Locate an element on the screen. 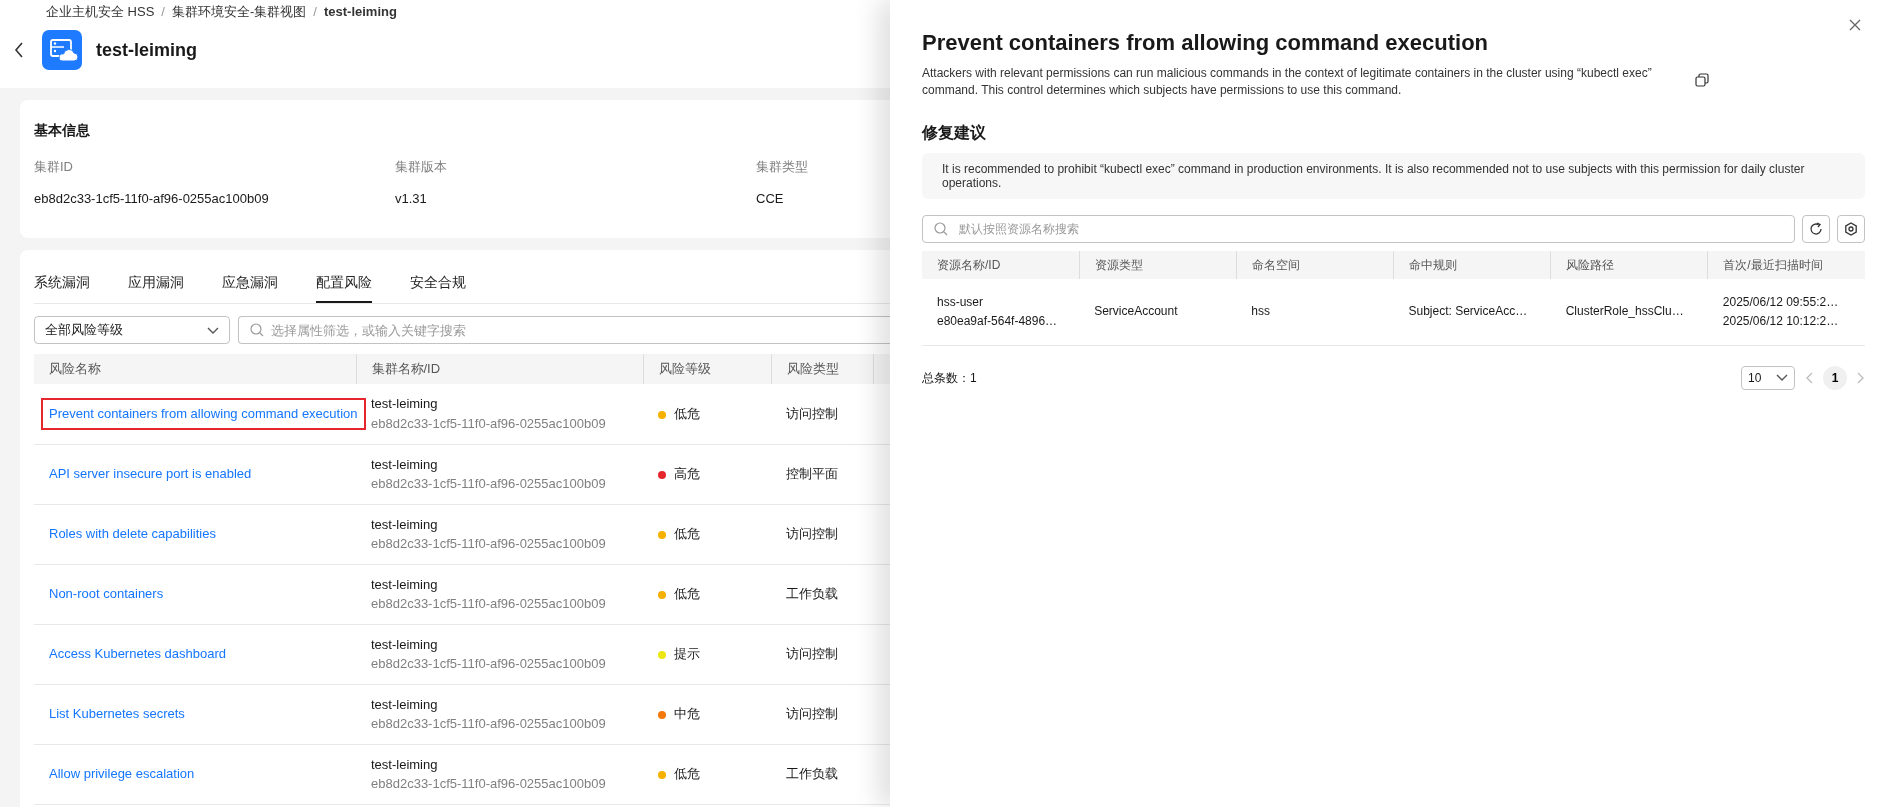 The width and height of the screenshot is (1883, 807). search-field: 选择属性筛选，或输入关键字搜索 is located at coordinates (564, 330).